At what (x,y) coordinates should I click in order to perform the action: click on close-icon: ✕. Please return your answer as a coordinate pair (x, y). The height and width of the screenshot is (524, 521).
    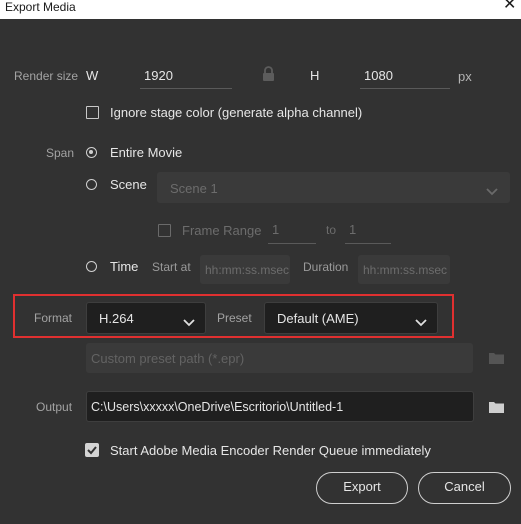
    Looking at the image, I should click on (509, 6).